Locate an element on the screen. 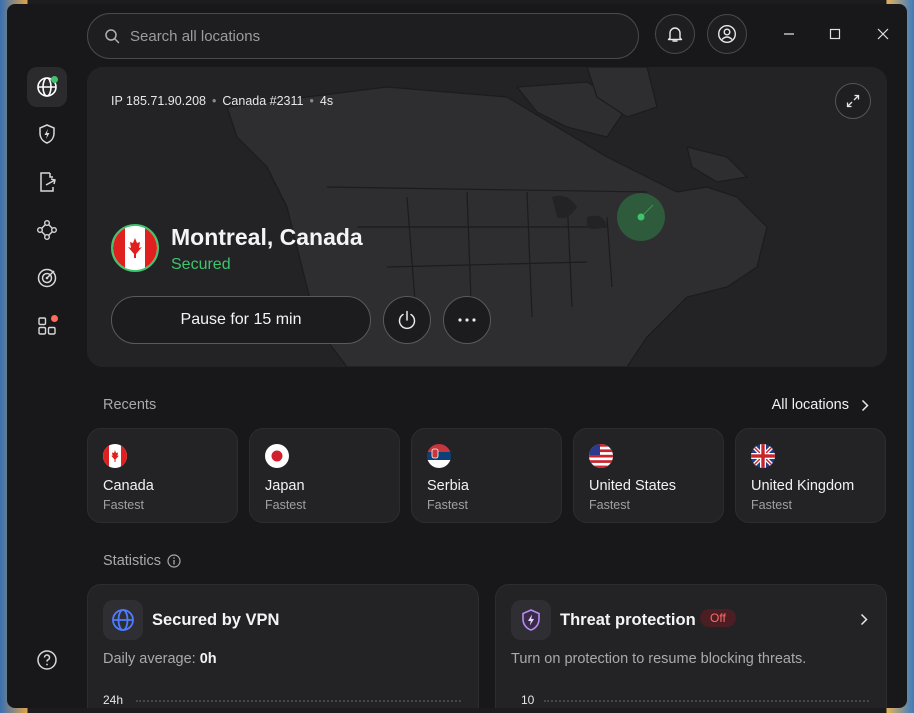 This screenshot has height=713, width=914. ip-address: IP 185.71.90.208 is located at coordinates (158, 101).